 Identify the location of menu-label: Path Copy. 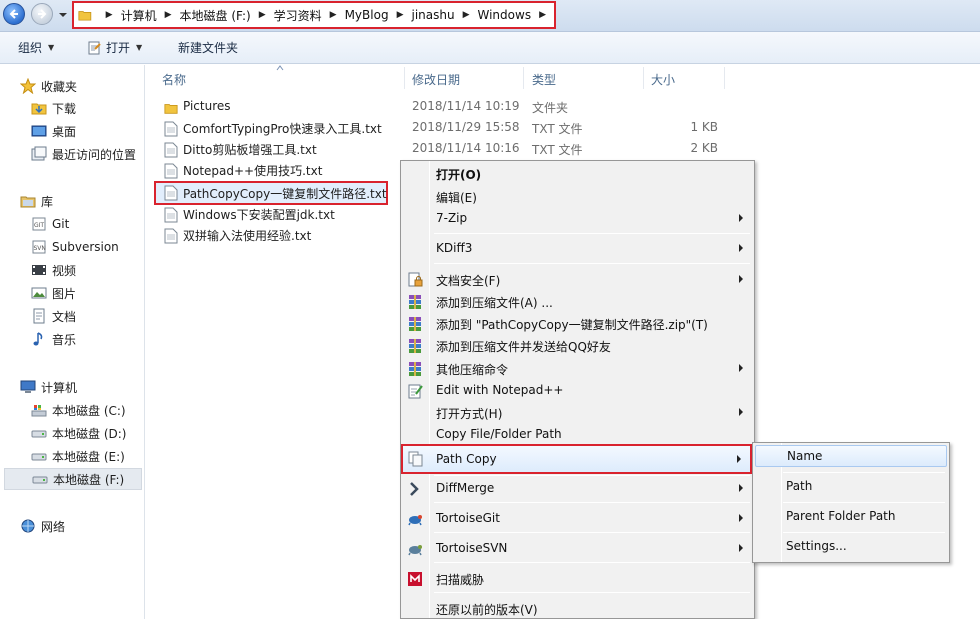
(466, 459).